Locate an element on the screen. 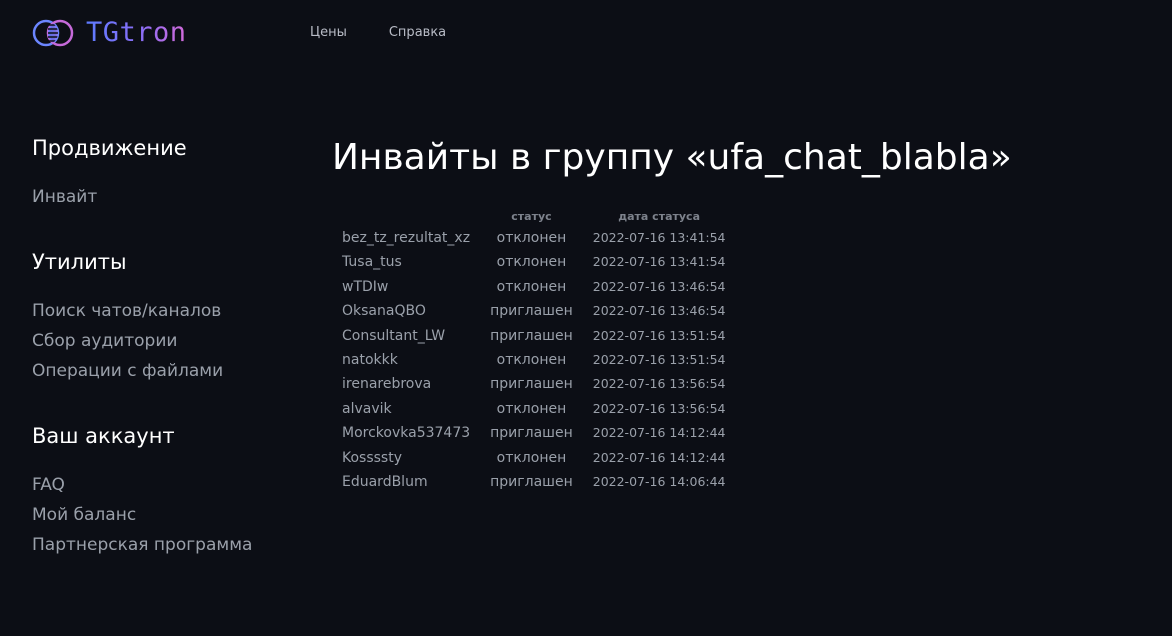 The width and height of the screenshot is (1172, 636). sidebar-heading: Продвижение is located at coordinates (109, 148).